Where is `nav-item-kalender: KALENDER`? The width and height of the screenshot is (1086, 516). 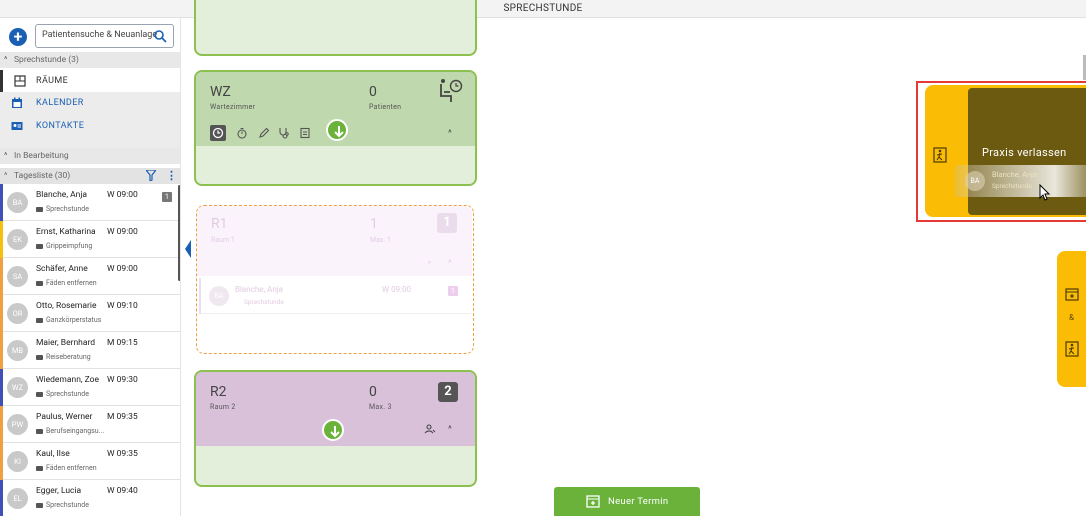 nav-item-kalender: KALENDER is located at coordinates (90, 103).